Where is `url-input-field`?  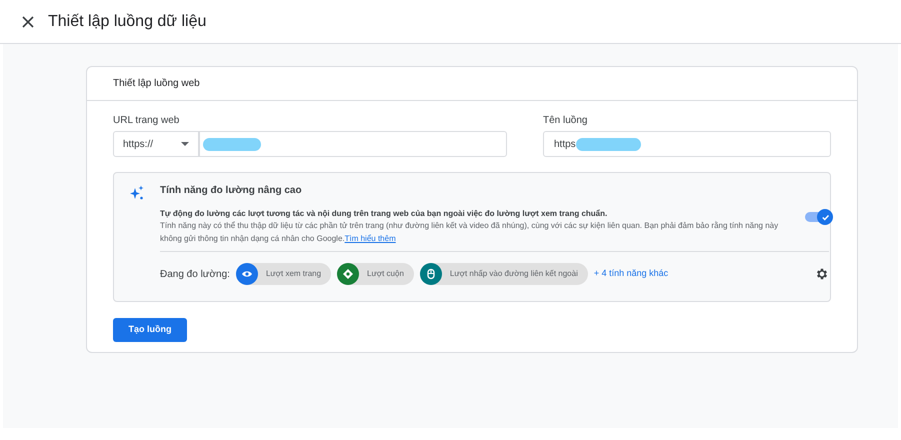 url-input-field is located at coordinates (353, 144).